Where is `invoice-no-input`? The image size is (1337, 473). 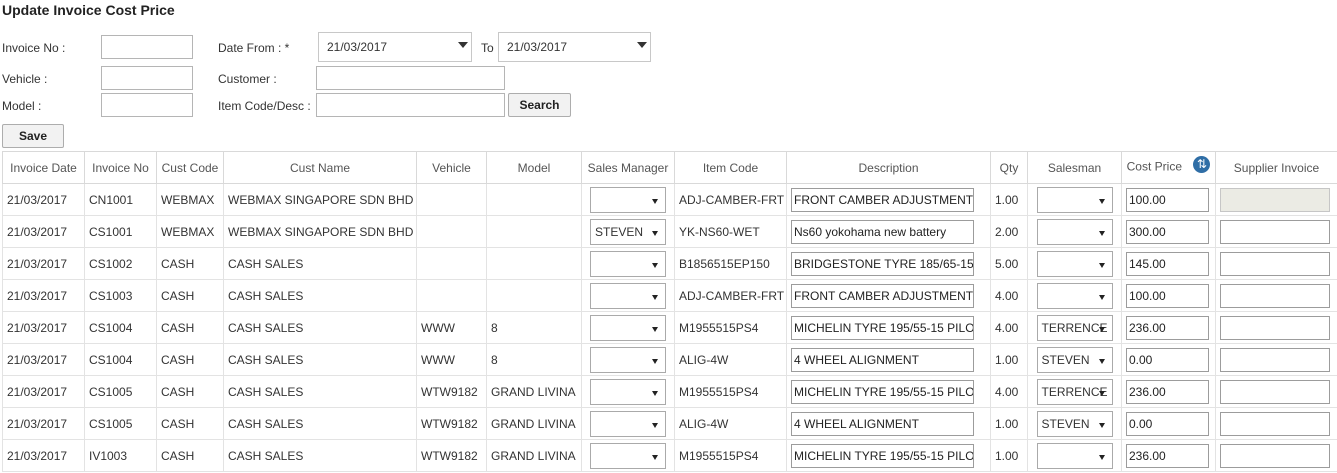
invoice-no-input is located at coordinates (147, 47).